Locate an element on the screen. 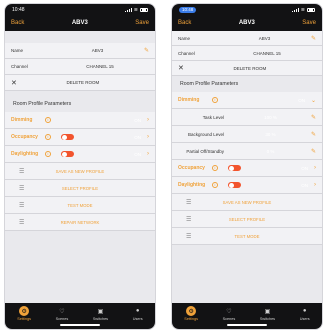 This screenshot has height=333, width=327. section-title: Room Profile Parameters is located at coordinates (80, 103).